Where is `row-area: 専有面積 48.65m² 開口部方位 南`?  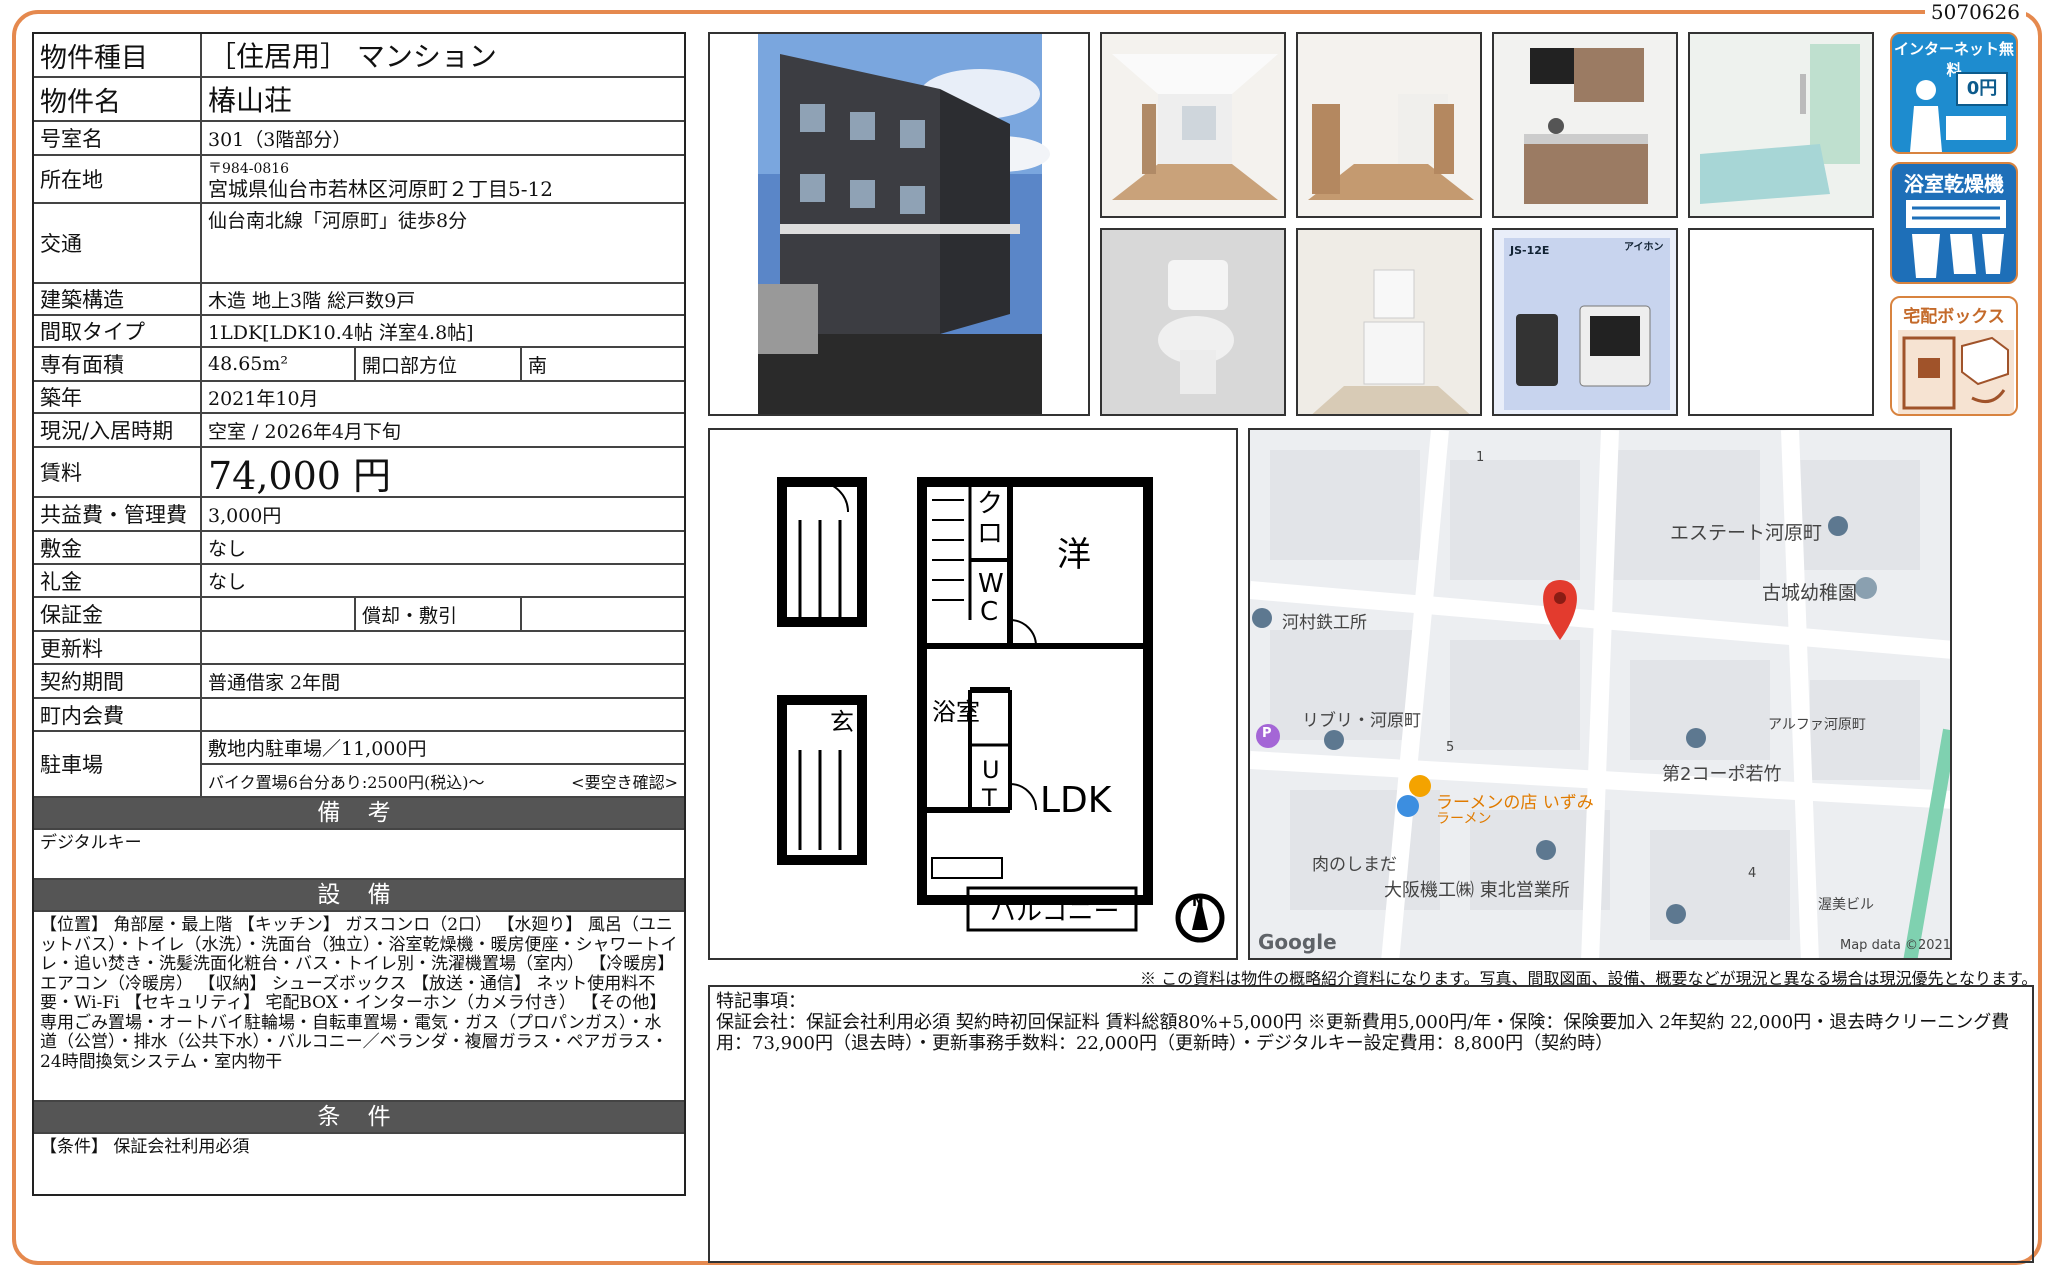 row-area: 専有面積 48.65m² 開口部方位 南 is located at coordinates (359, 365).